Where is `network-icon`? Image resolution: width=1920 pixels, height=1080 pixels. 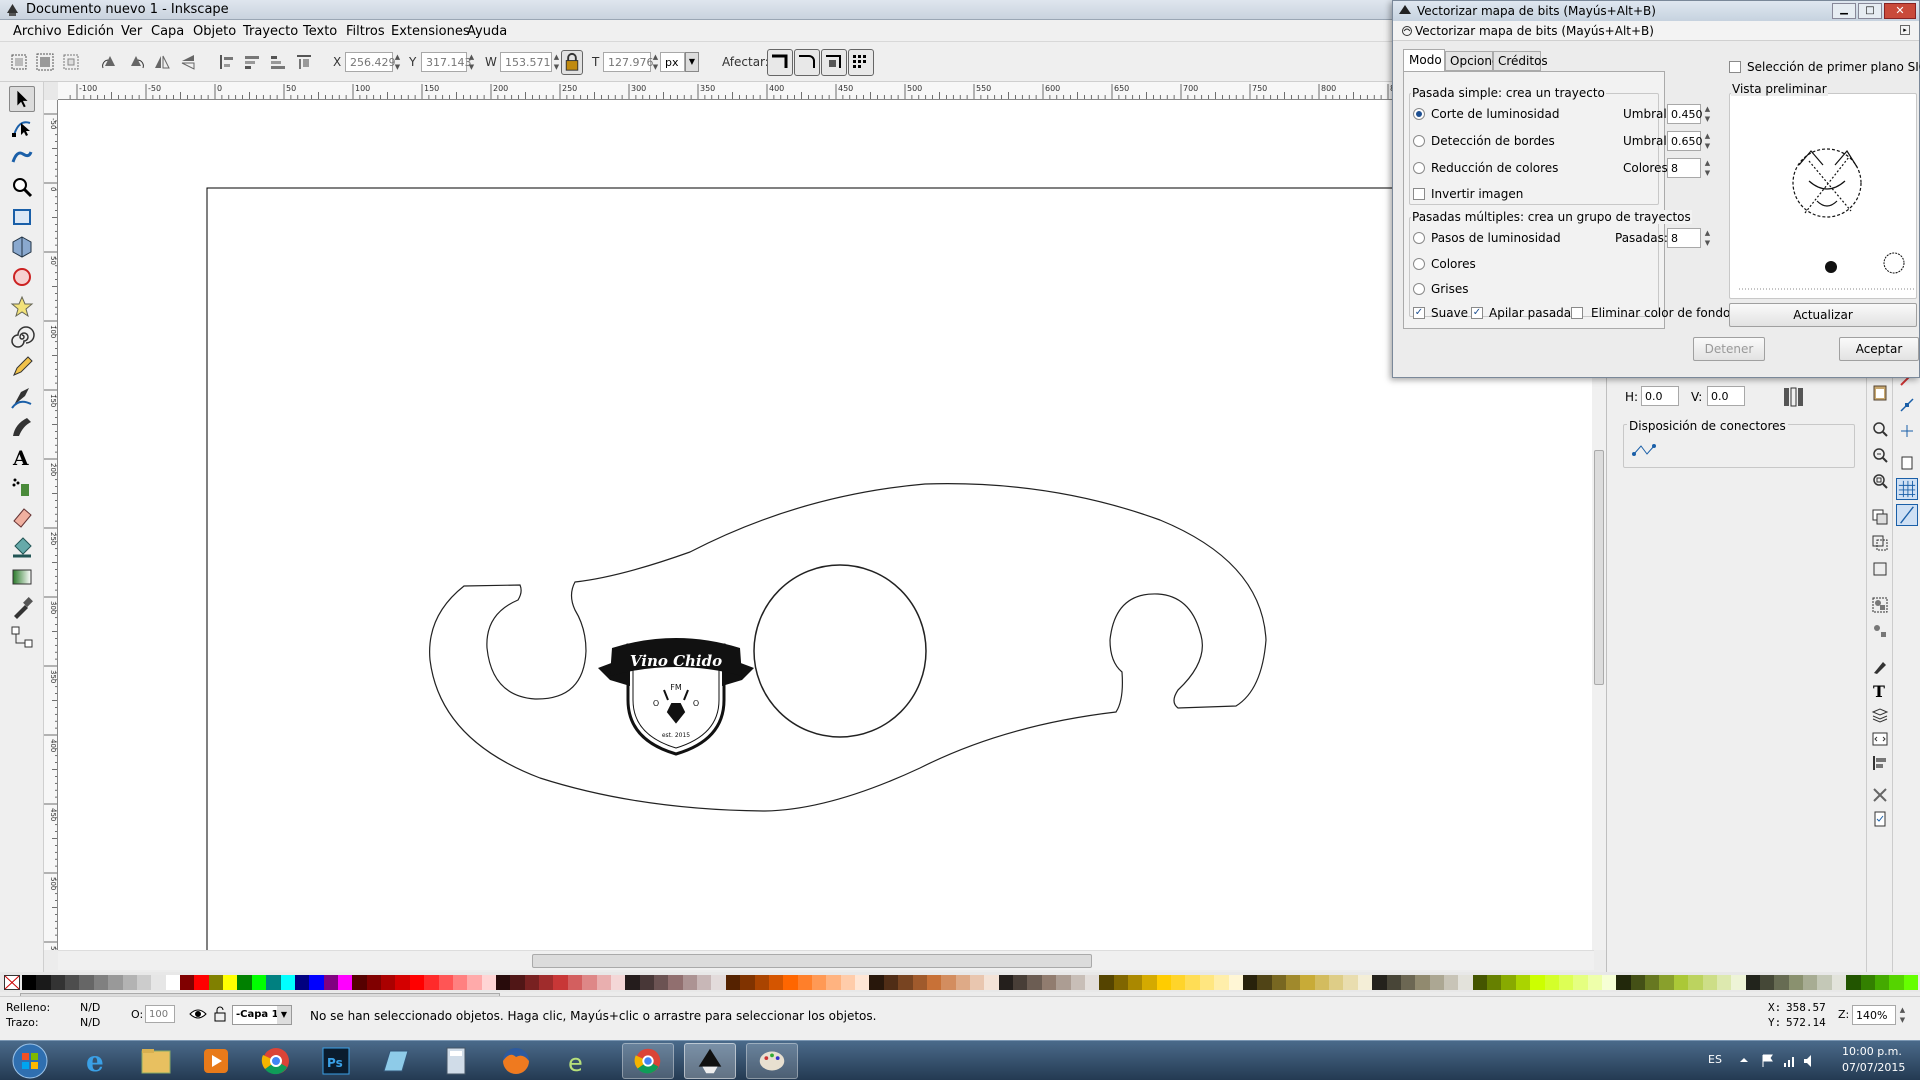 network-icon is located at coordinates (1790, 1061).